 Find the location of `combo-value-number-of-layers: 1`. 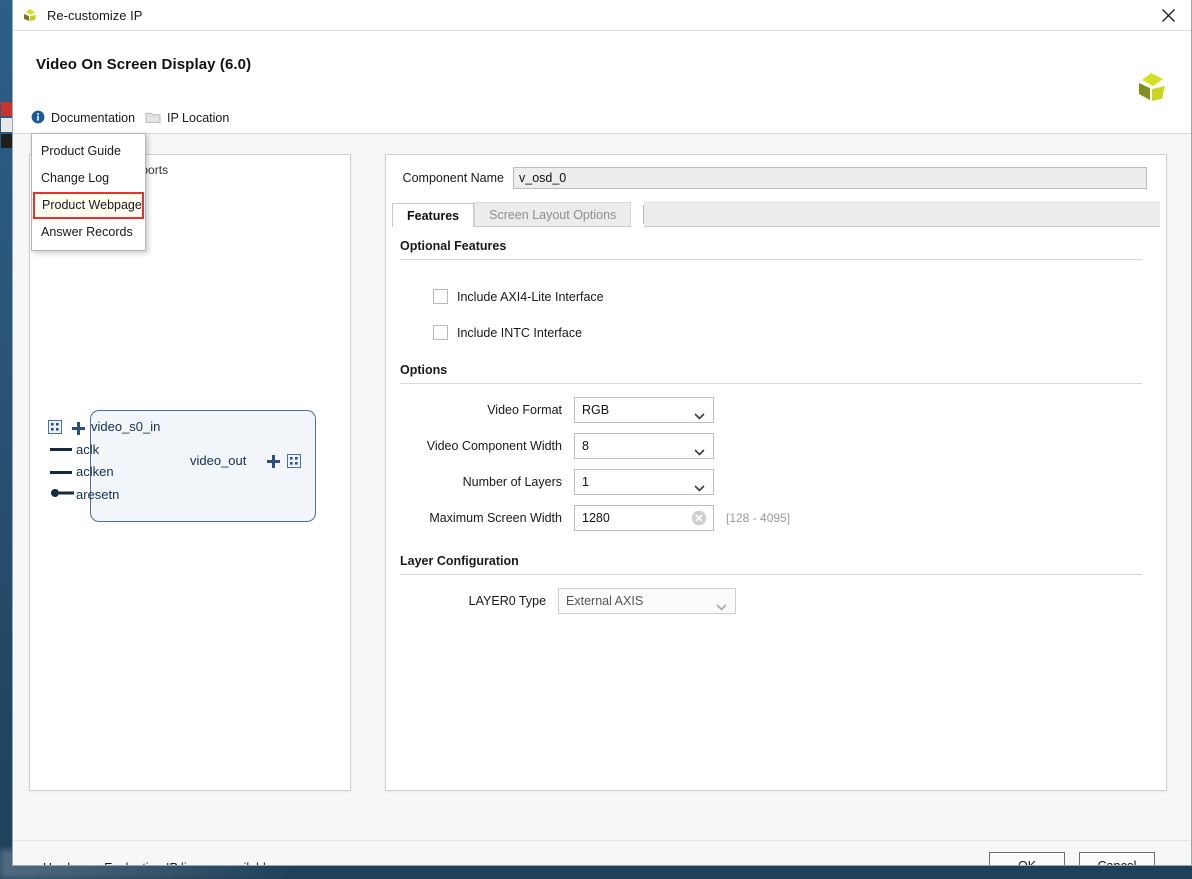

combo-value-number-of-layers: 1 is located at coordinates (585, 482).